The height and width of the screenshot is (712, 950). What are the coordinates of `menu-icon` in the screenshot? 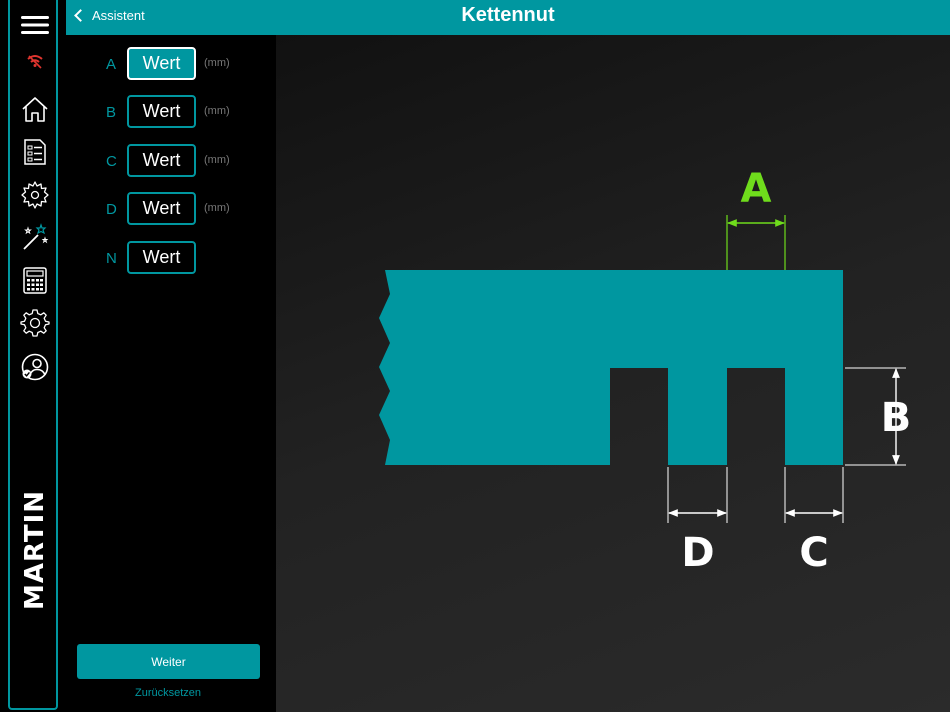 It's located at (35, 25).